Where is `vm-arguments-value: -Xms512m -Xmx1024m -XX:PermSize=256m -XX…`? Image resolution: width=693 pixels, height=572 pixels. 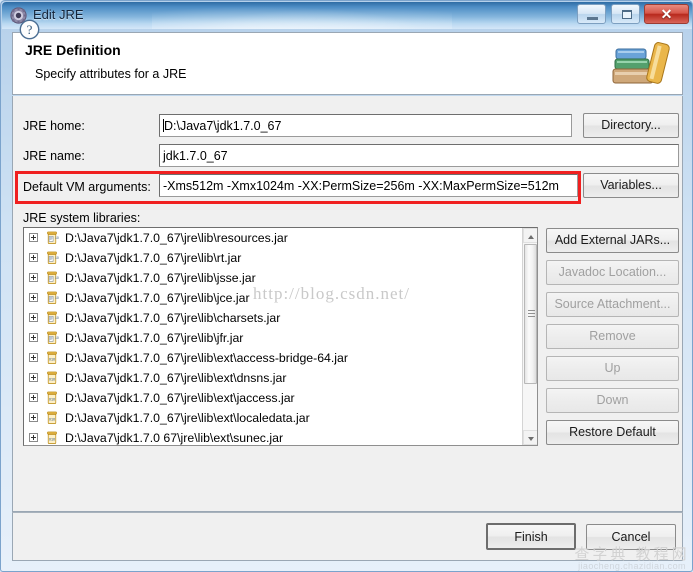 vm-arguments-value: -Xms512m -Xmx1024m -XX:PermSize=256m -XX… is located at coordinates (361, 186).